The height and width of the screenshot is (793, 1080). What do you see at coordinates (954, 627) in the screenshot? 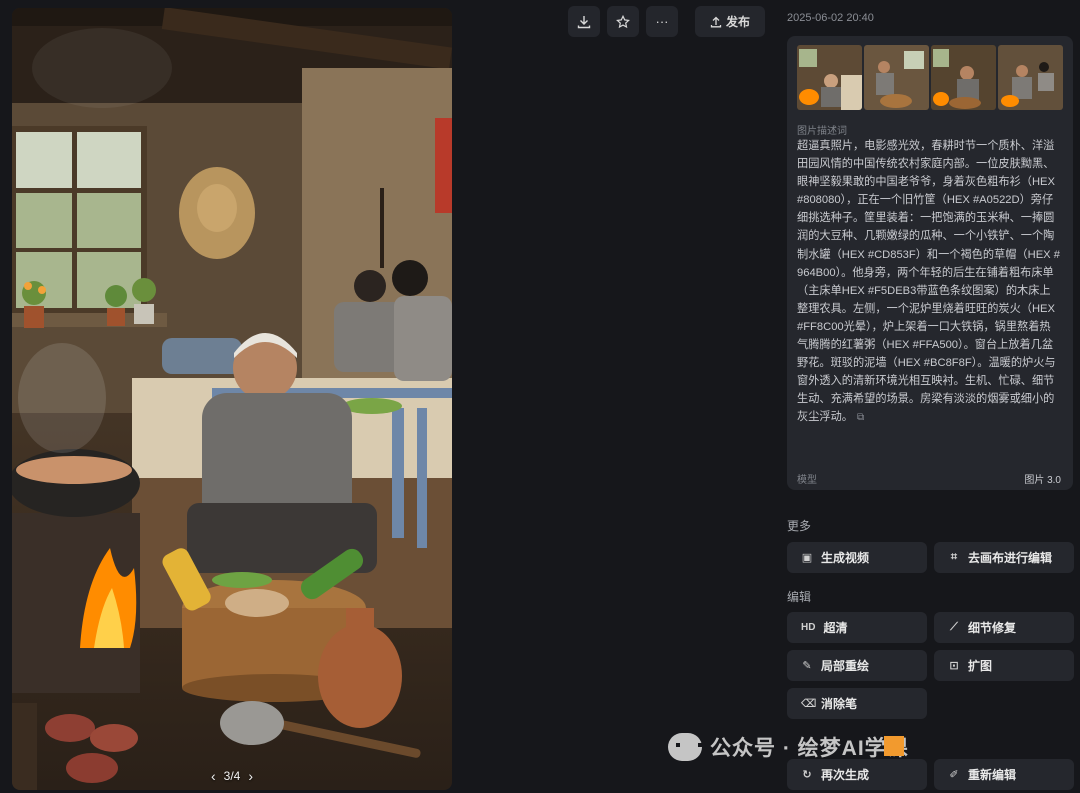
I see `magic-wand-icon: ⟋` at bounding box center [954, 627].